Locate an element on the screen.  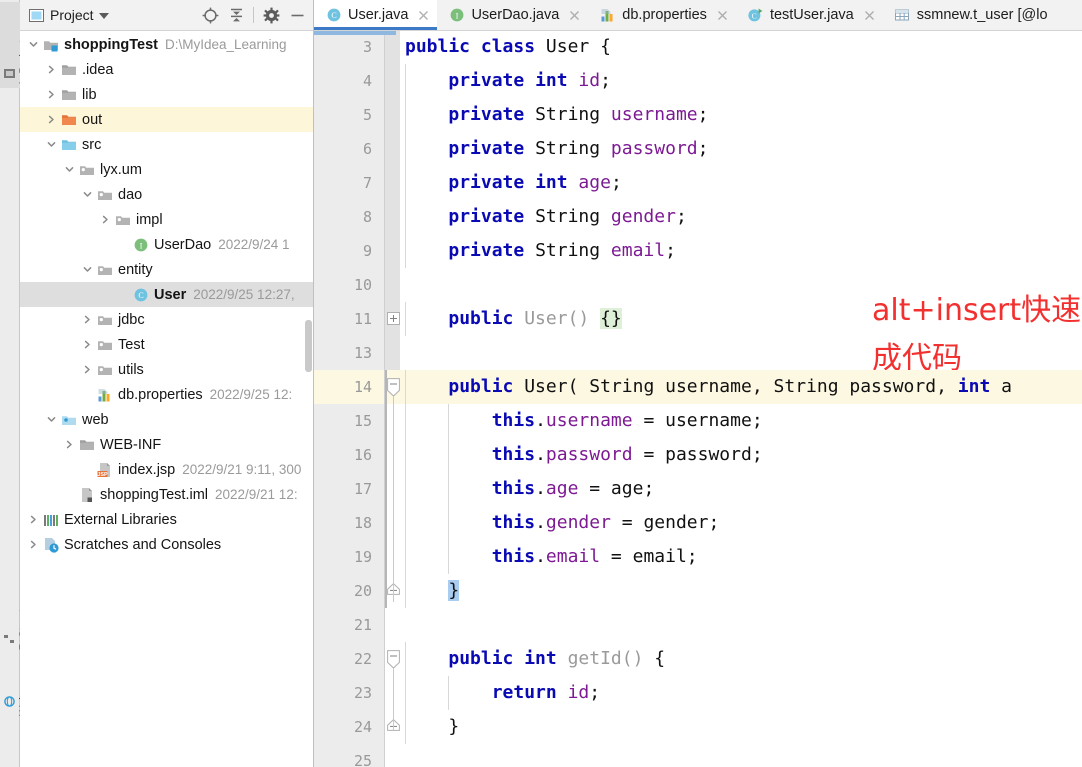
fold-expand-icon is located at coordinates (393, 318).